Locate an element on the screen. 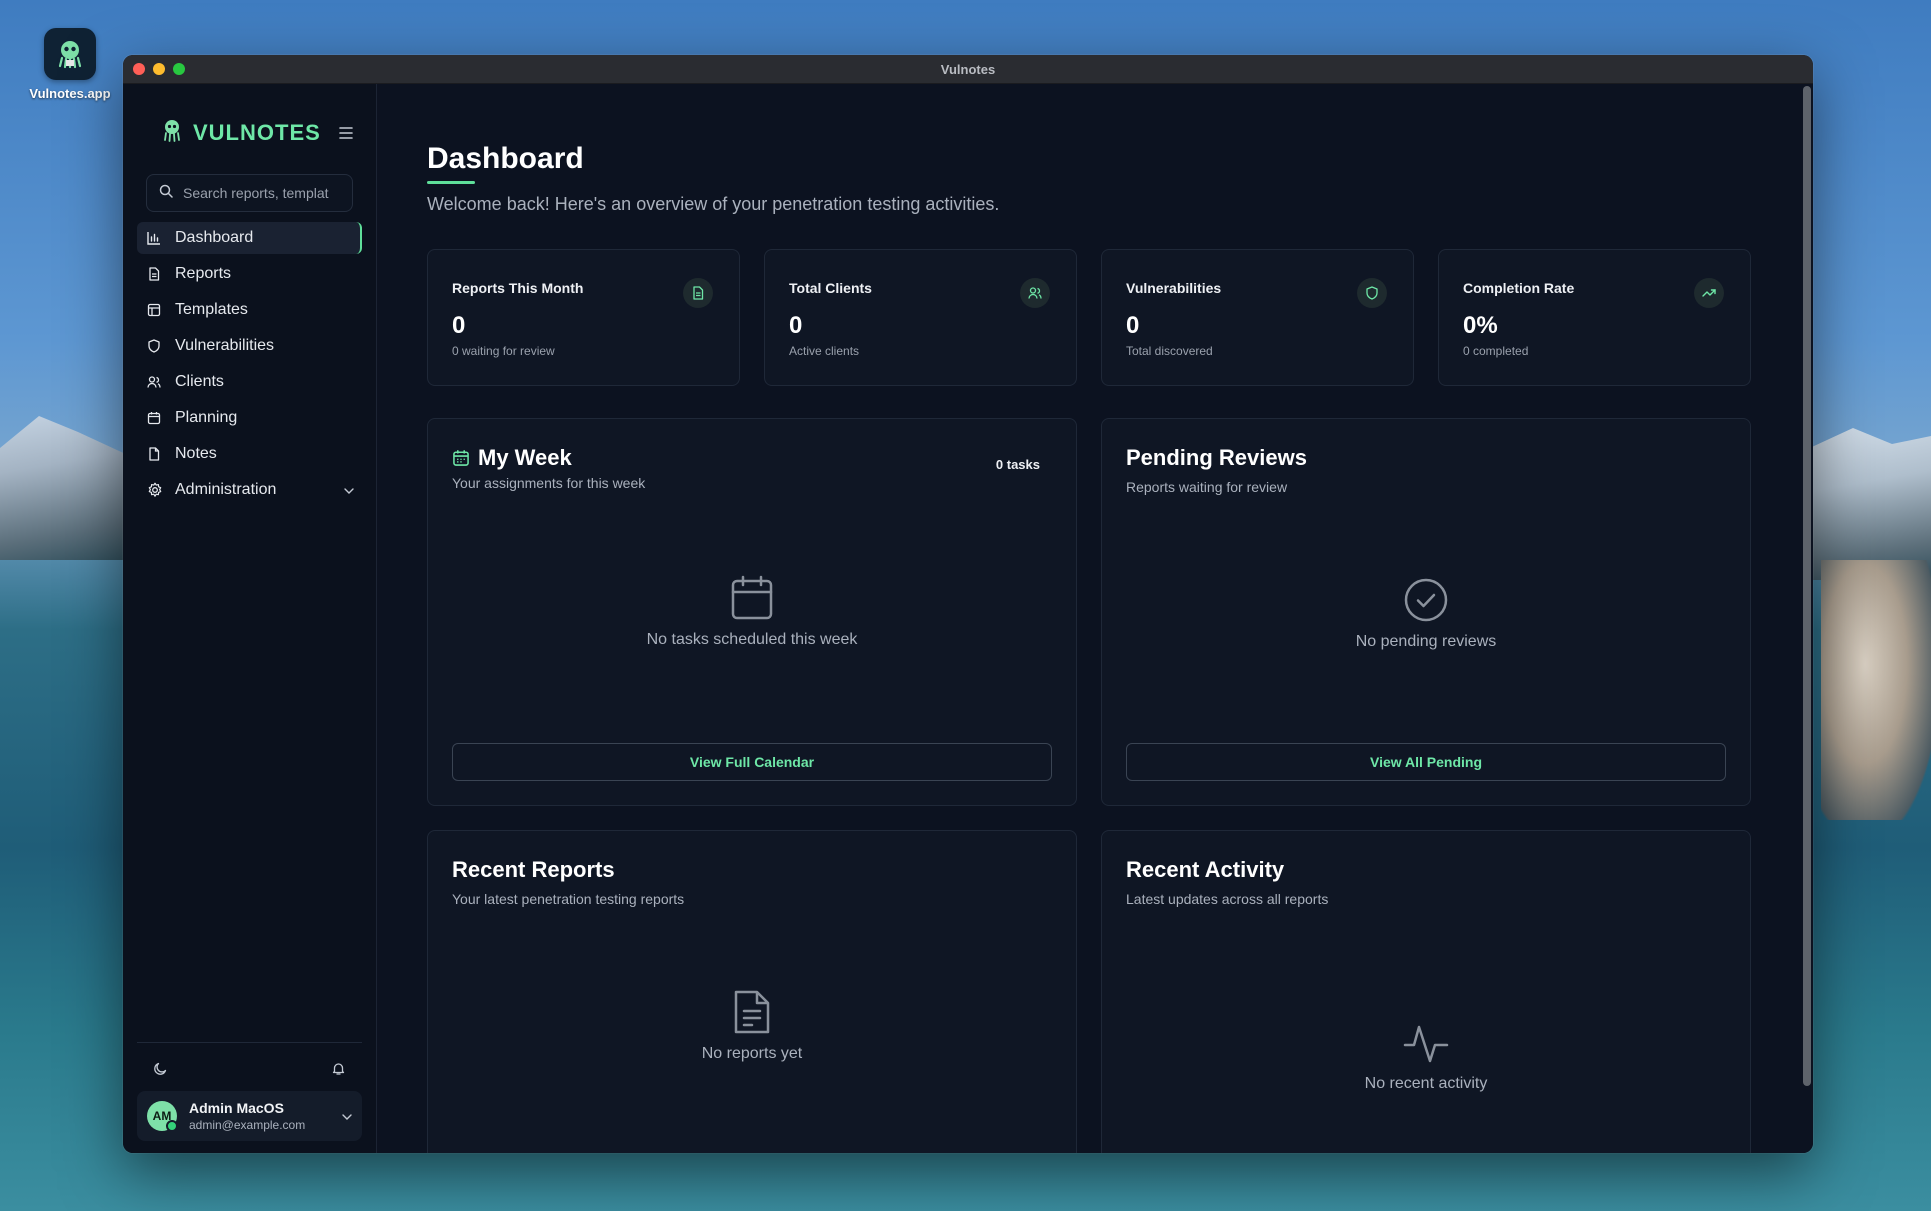 The image size is (1931, 1211). sidebar-item-reports: Reports is located at coordinates (249, 274).